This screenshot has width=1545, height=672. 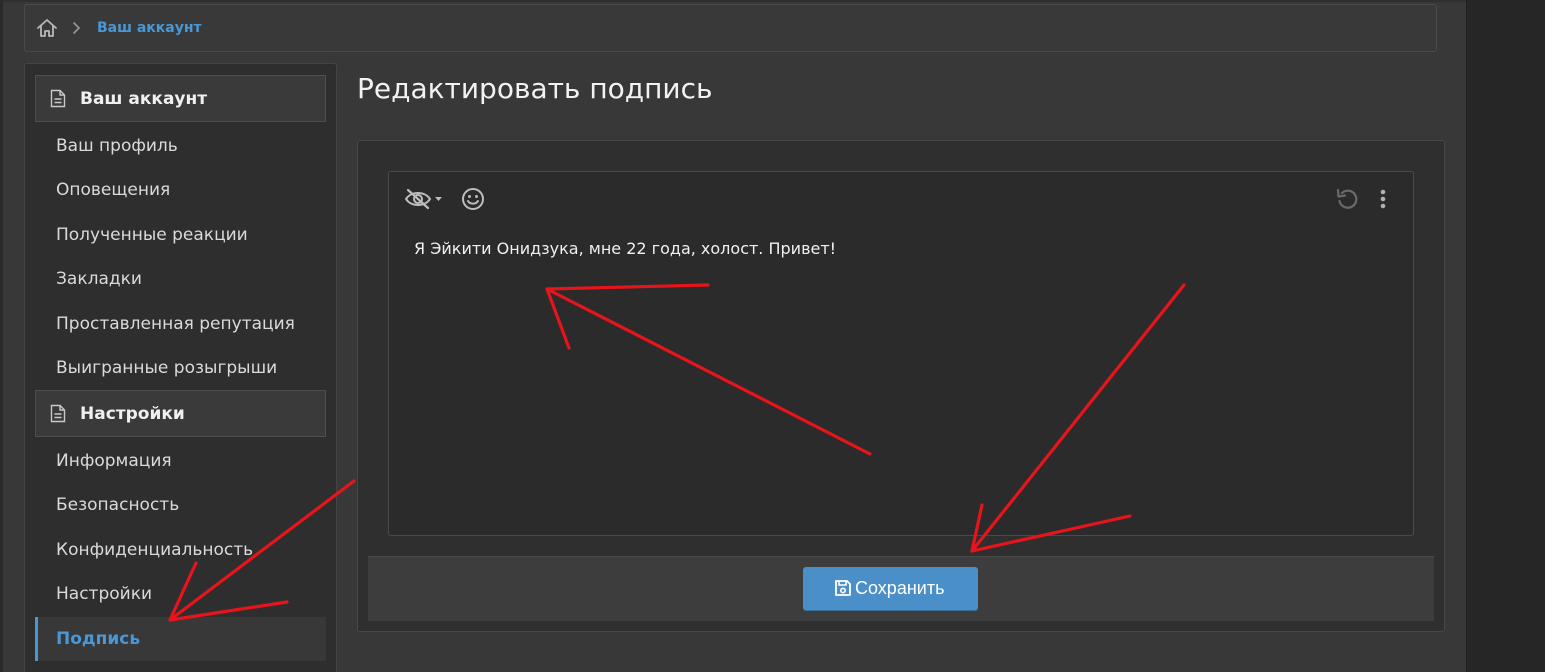 I want to click on floppy-disk-icon, so click(x=843, y=588).